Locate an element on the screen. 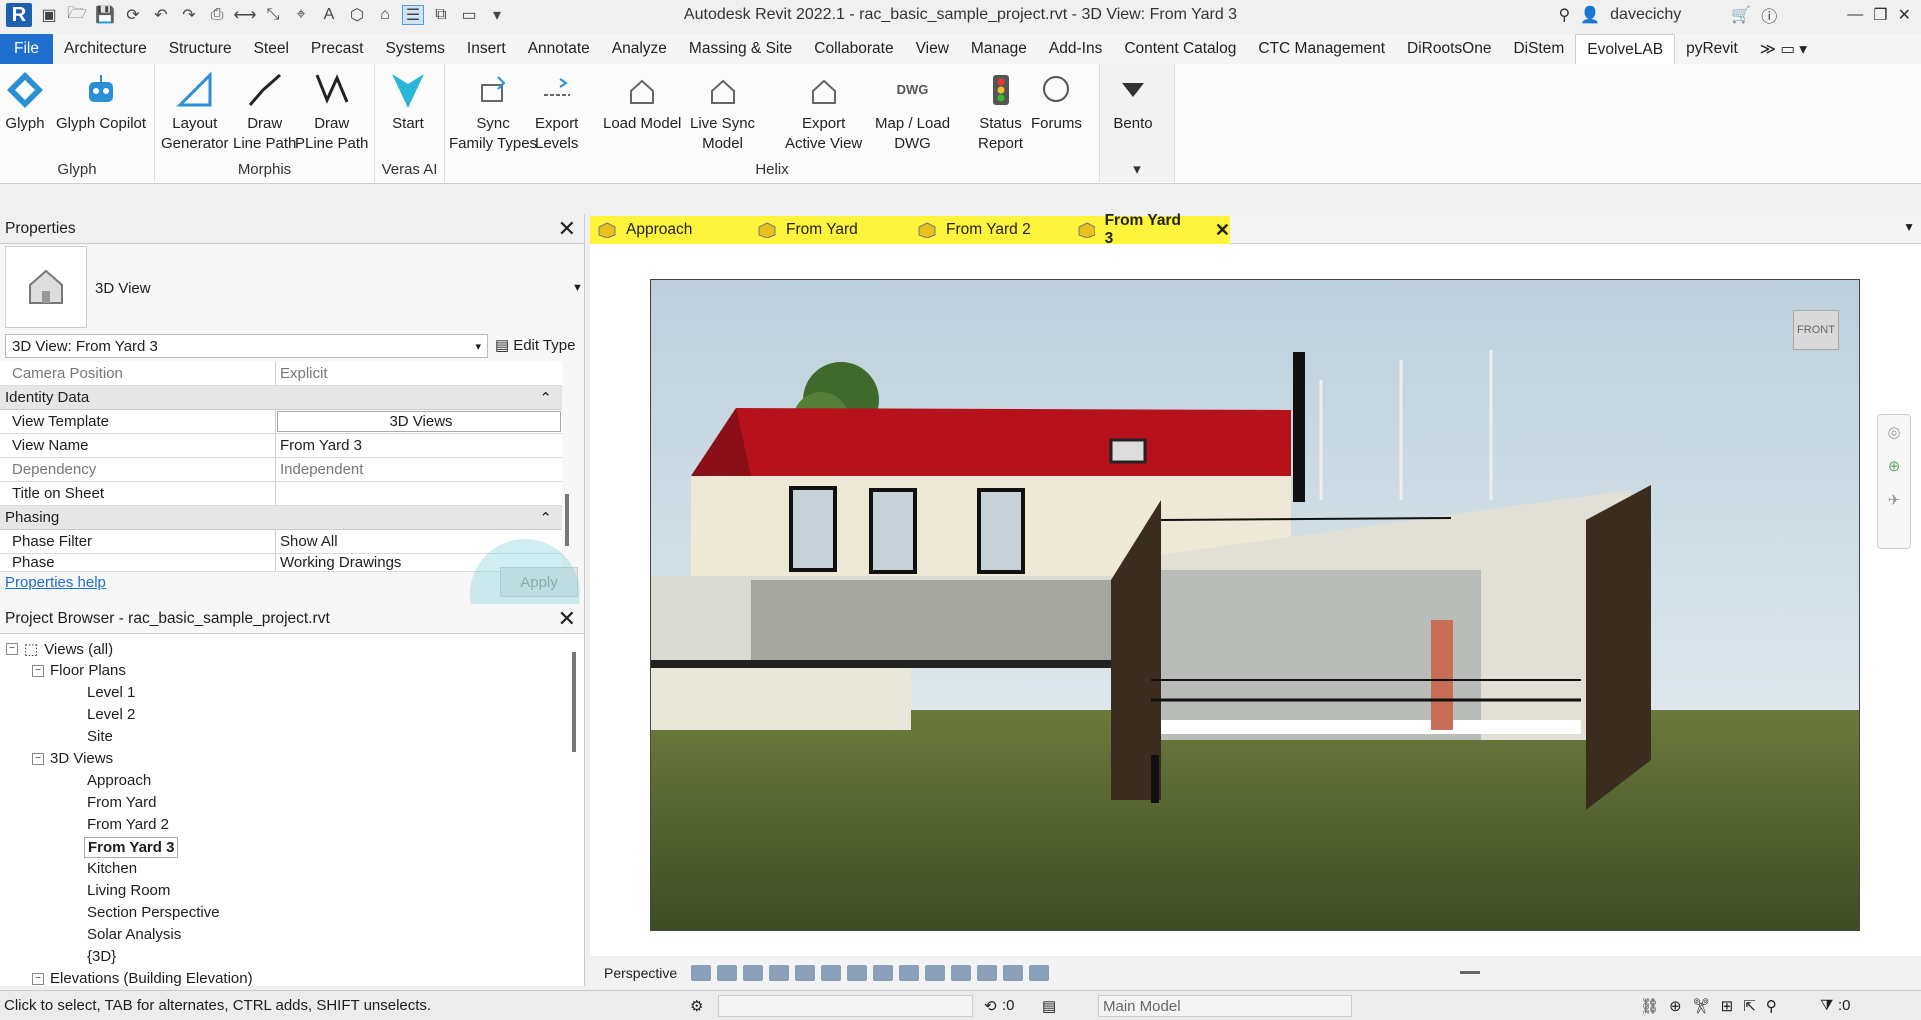 Image resolution: width=1921 pixels, height=1020 pixels. show-crop-icon is located at coordinates (857, 973).